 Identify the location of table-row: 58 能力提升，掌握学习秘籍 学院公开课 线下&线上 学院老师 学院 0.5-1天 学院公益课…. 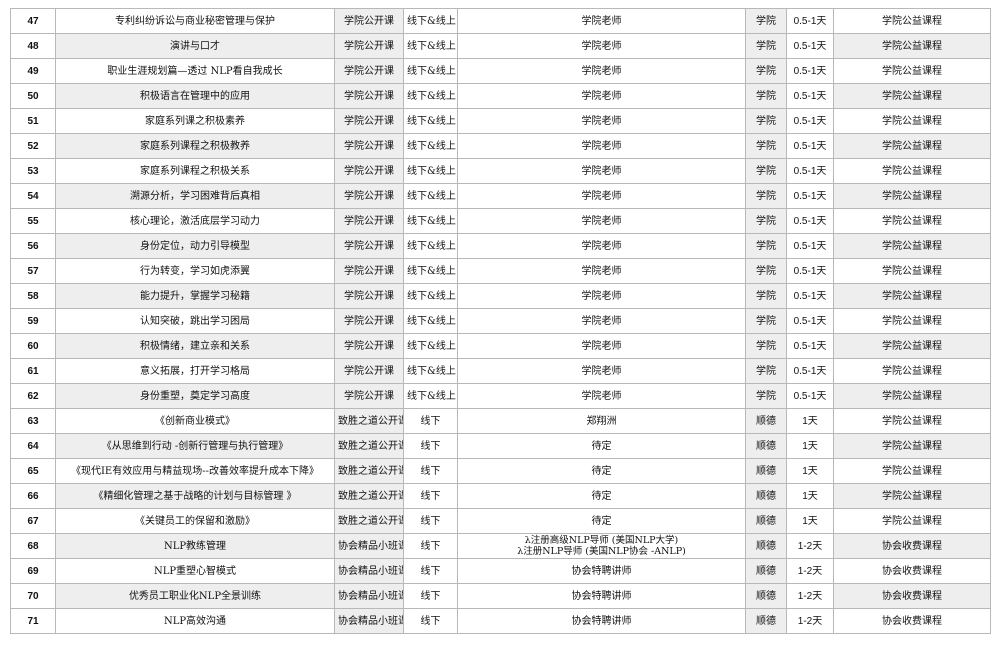
(500, 296).